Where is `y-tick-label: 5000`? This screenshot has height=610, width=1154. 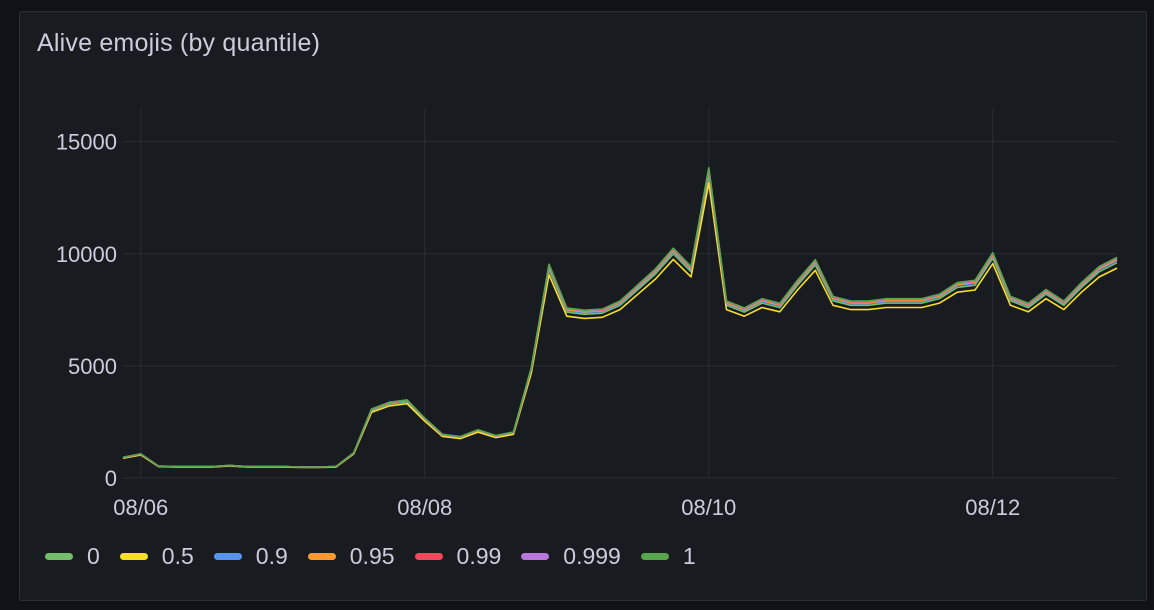
y-tick-label: 5000 is located at coordinates (92, 366).